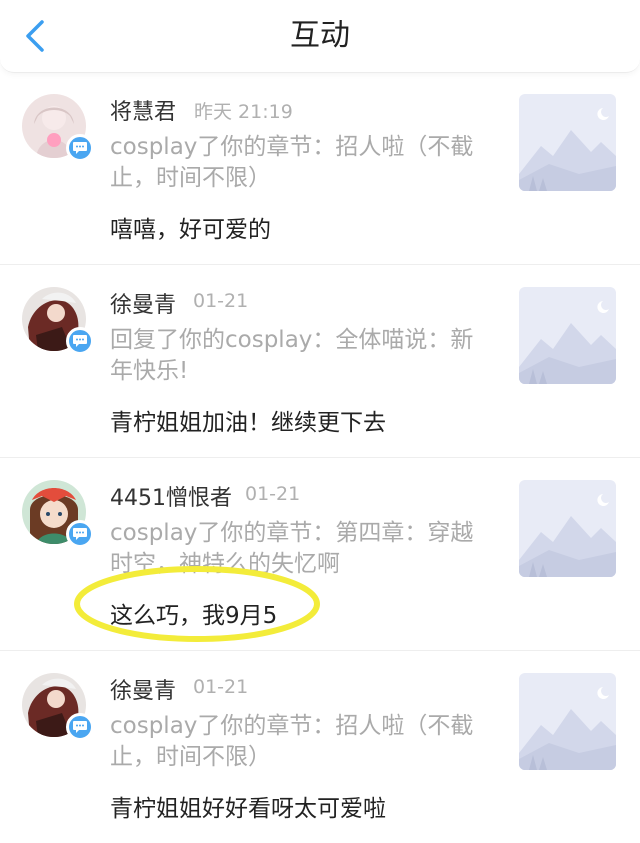 The image size is (640, 843). What do you see at coordinates (171, 496) in the screenshot?
I see `user-name: 4451憎恨者` at bounding box center [171, 496].